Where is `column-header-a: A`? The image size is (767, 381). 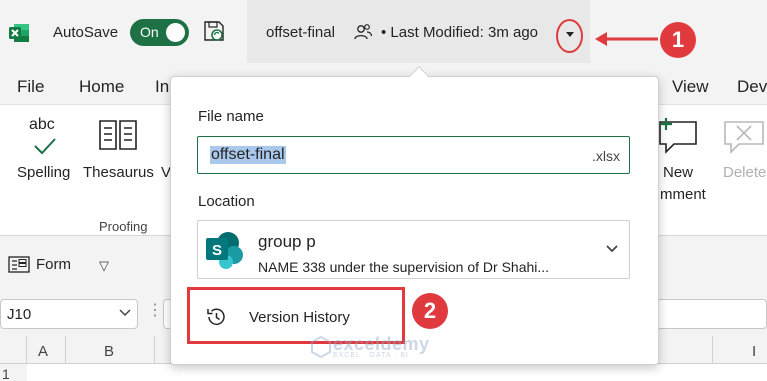
column-header-a: A is located at coordinates (43, 351).